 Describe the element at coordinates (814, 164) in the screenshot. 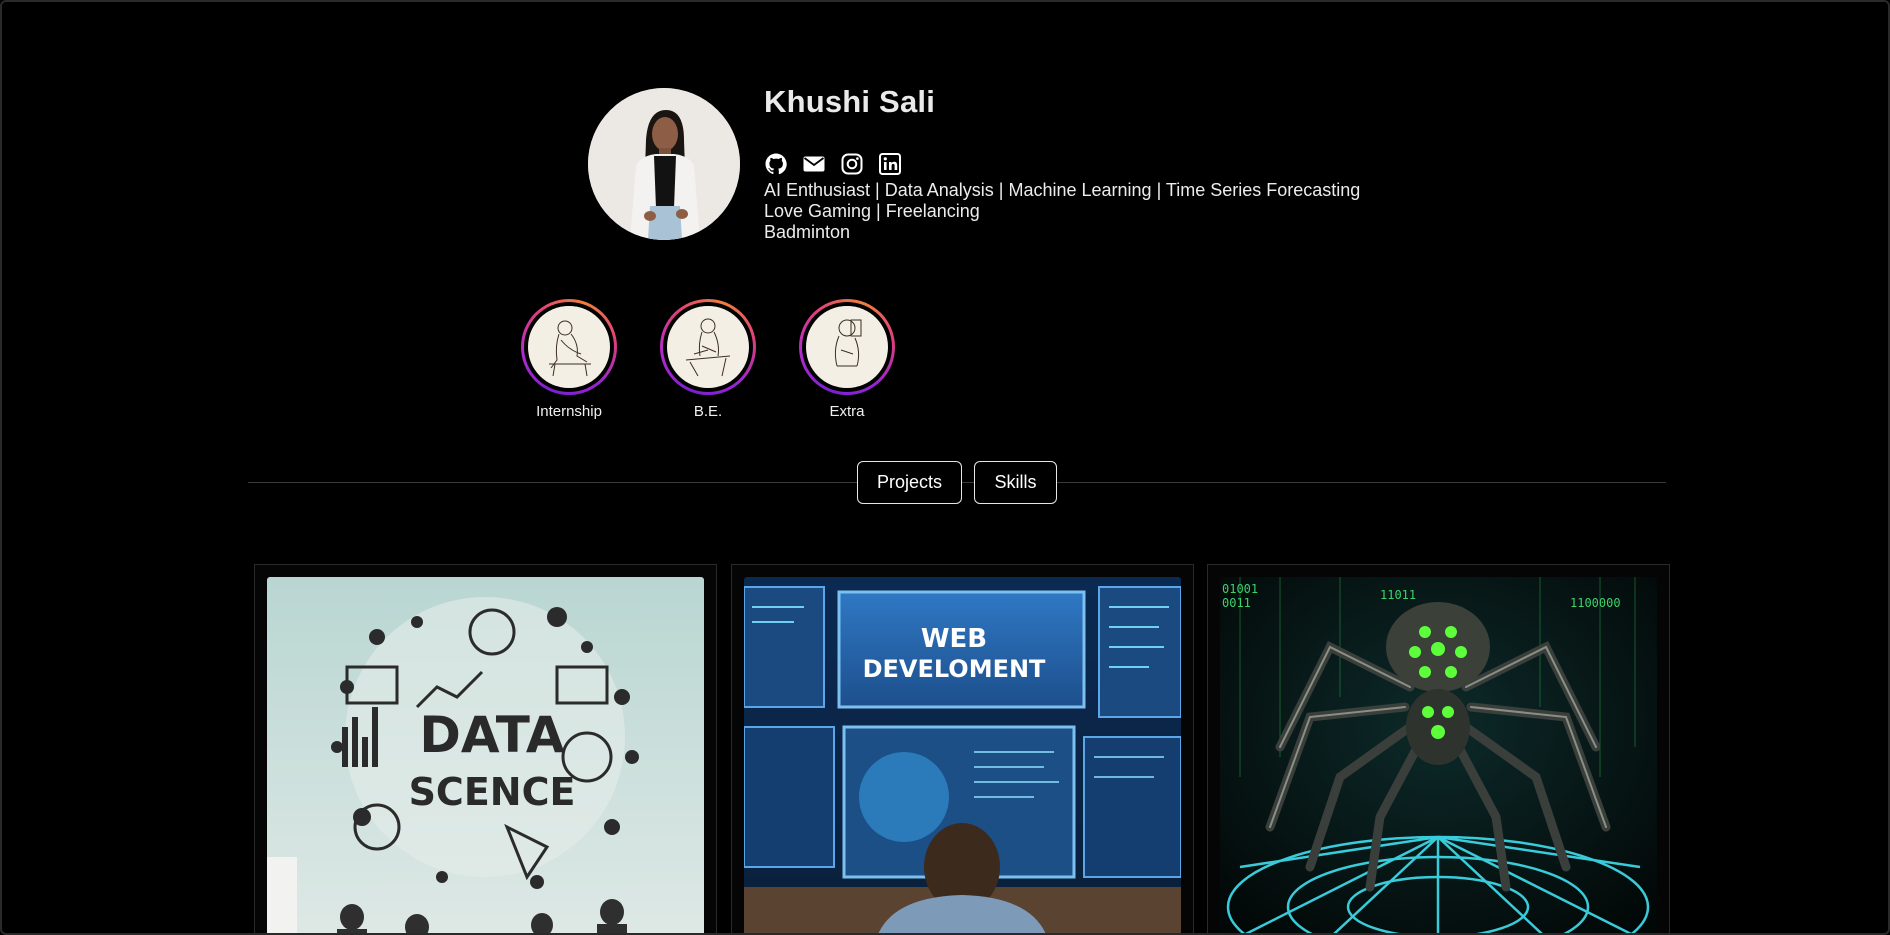

I see `email-icon` at that location.